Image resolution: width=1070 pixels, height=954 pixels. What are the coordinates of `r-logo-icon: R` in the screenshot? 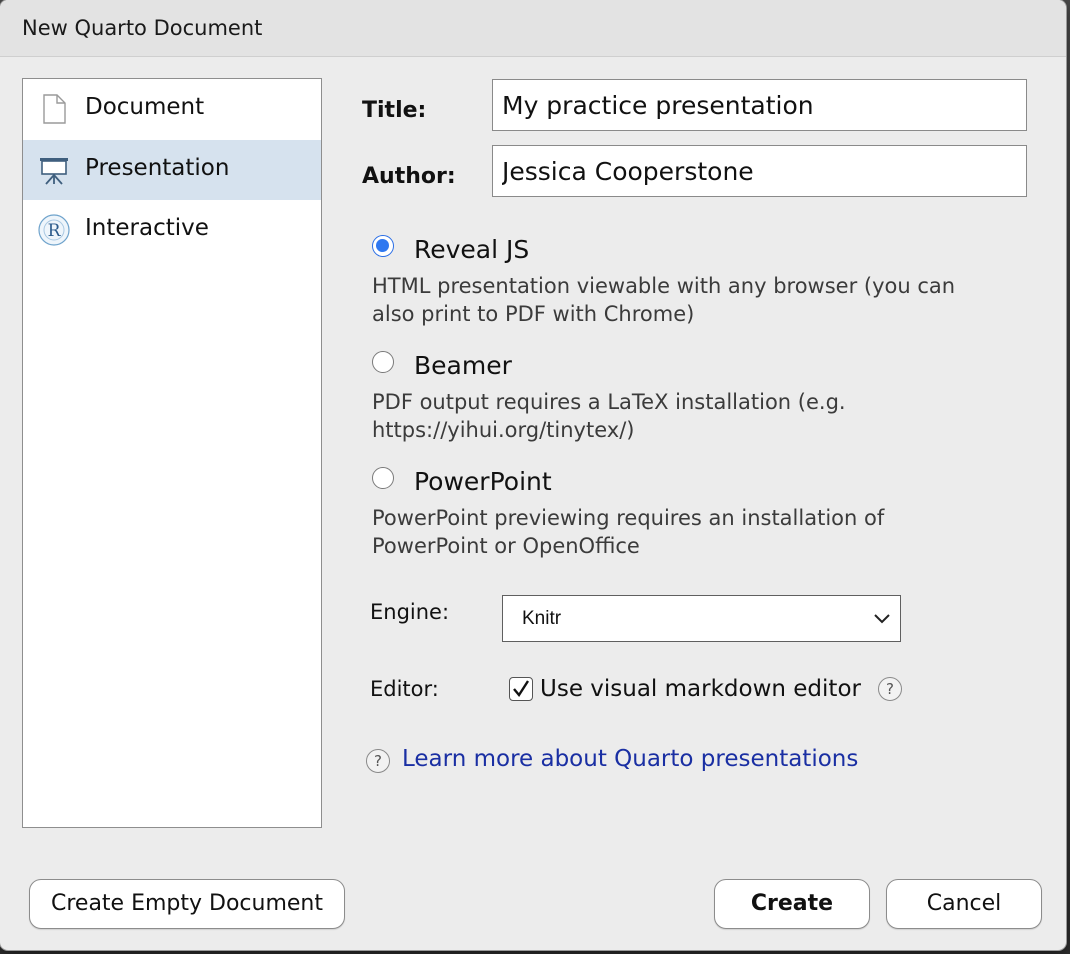 It's located at (54, 230).